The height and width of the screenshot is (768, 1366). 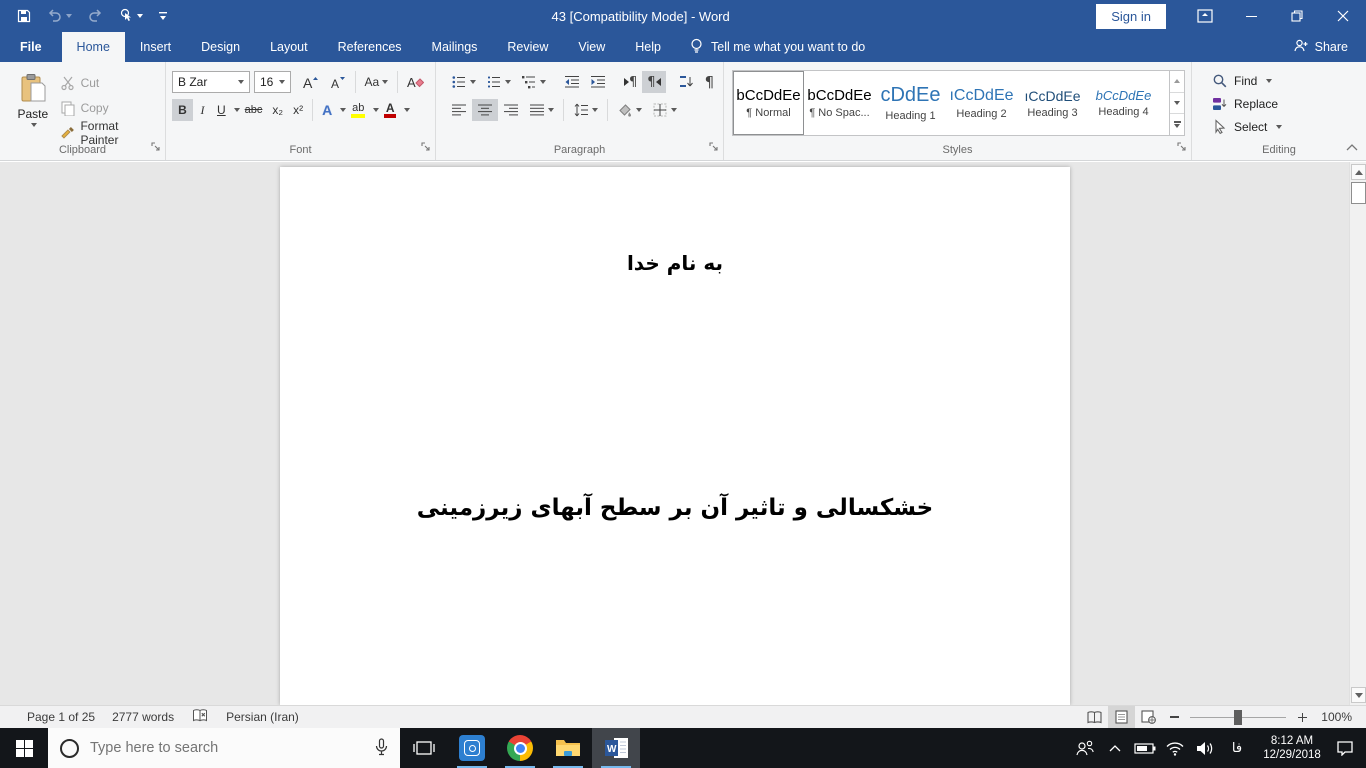 What do you see at coordinates (426, 148) in the screenshot?
I see `font-dialog-launcher` at bounding box center [426, 148].